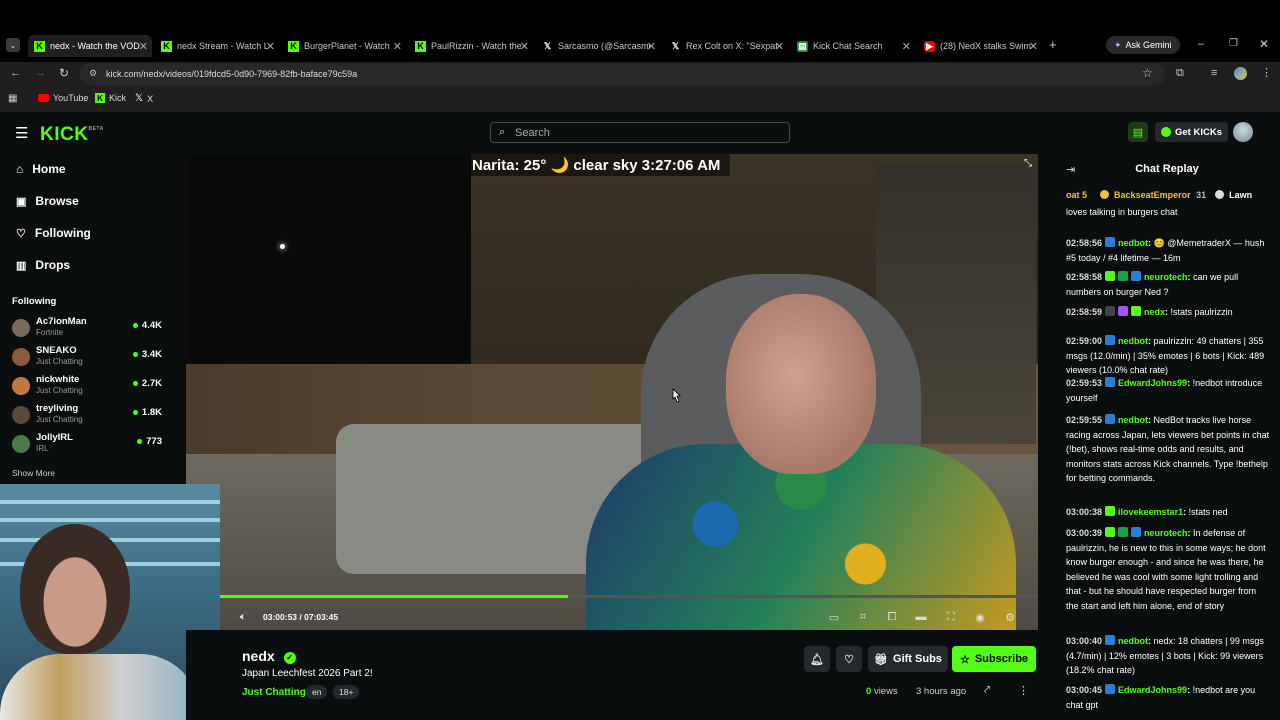 This screenshot has height=720, width=1280. I want to click on back-icon: ←, so click(15, 73).